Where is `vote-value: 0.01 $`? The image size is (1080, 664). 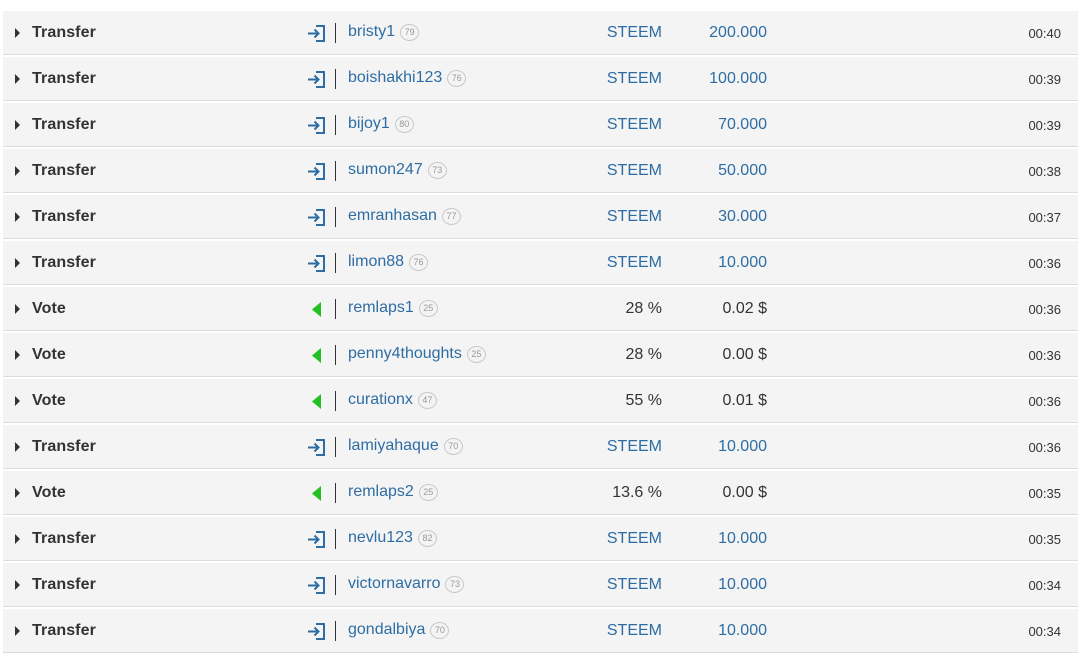 vote-value: 0.01 $ is located at coordinates (744, 400).